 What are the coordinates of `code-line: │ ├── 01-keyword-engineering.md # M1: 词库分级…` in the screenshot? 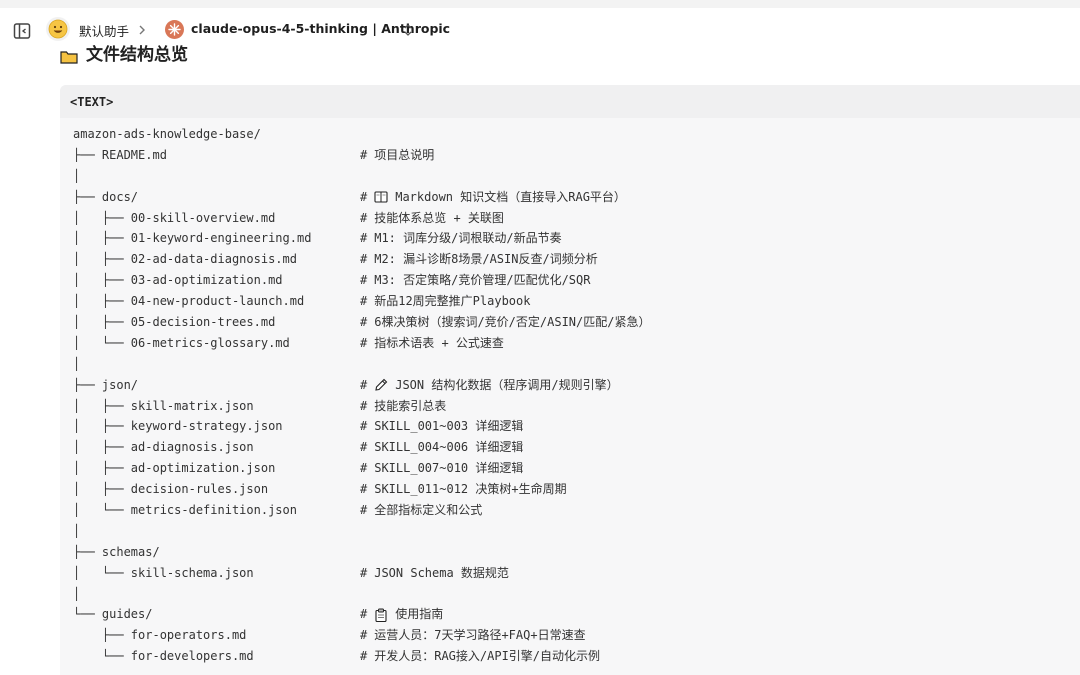 It's located at (570, 238).